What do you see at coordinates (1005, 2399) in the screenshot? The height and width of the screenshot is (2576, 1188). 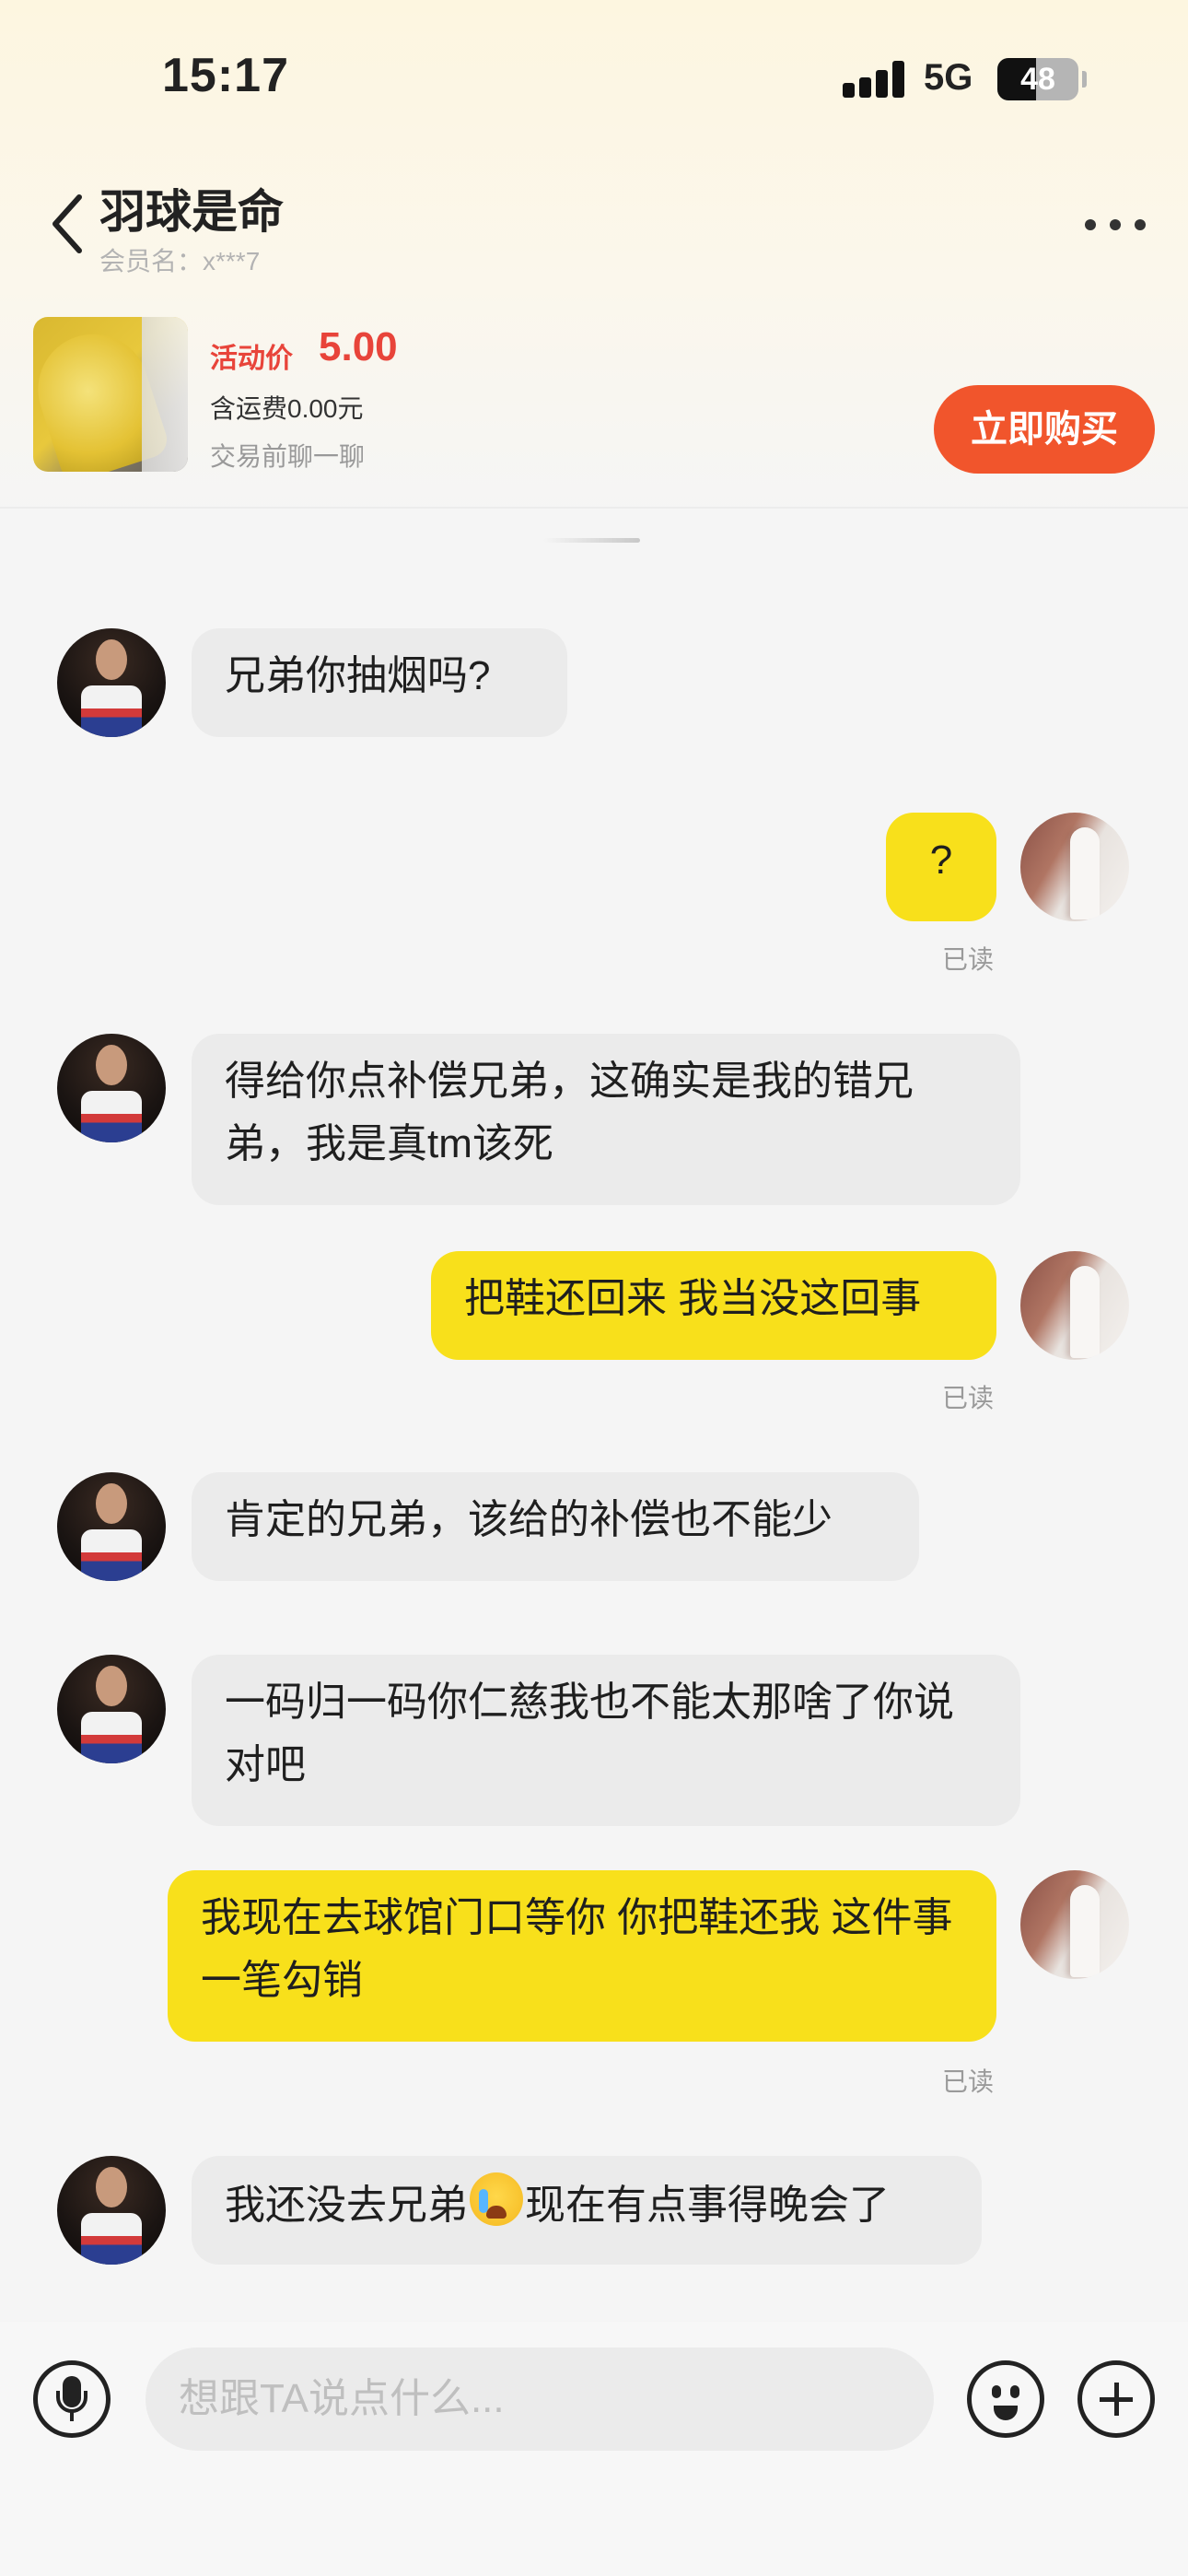 I see `emoji-icon` at bounding box center [1005, 2399].